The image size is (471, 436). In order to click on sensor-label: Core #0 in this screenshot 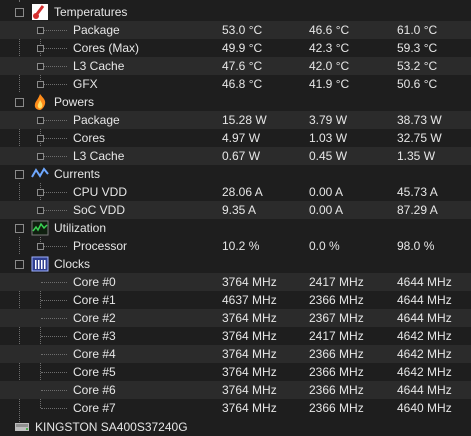, I will do `click(94, 282)`.